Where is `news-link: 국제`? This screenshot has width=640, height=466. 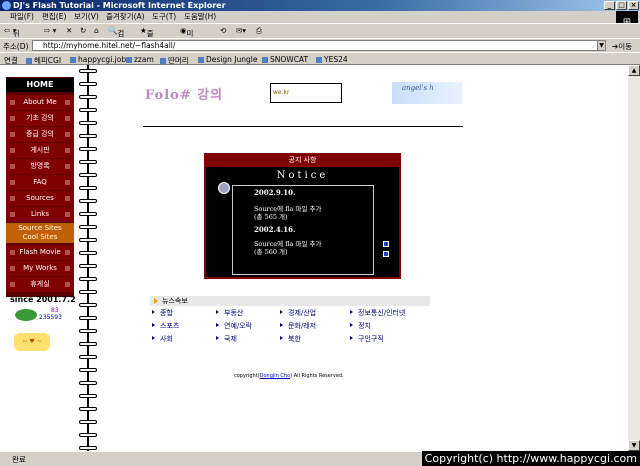 news-link: 국제 is located at coordinates (226, 339).